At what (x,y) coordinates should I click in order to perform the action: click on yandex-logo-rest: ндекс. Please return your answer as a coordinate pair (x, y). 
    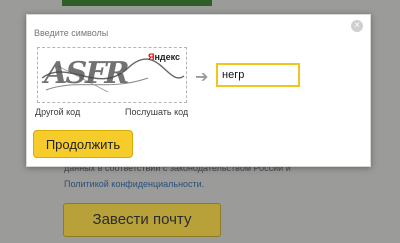
    Looking at the image, I should click on (167, 57).